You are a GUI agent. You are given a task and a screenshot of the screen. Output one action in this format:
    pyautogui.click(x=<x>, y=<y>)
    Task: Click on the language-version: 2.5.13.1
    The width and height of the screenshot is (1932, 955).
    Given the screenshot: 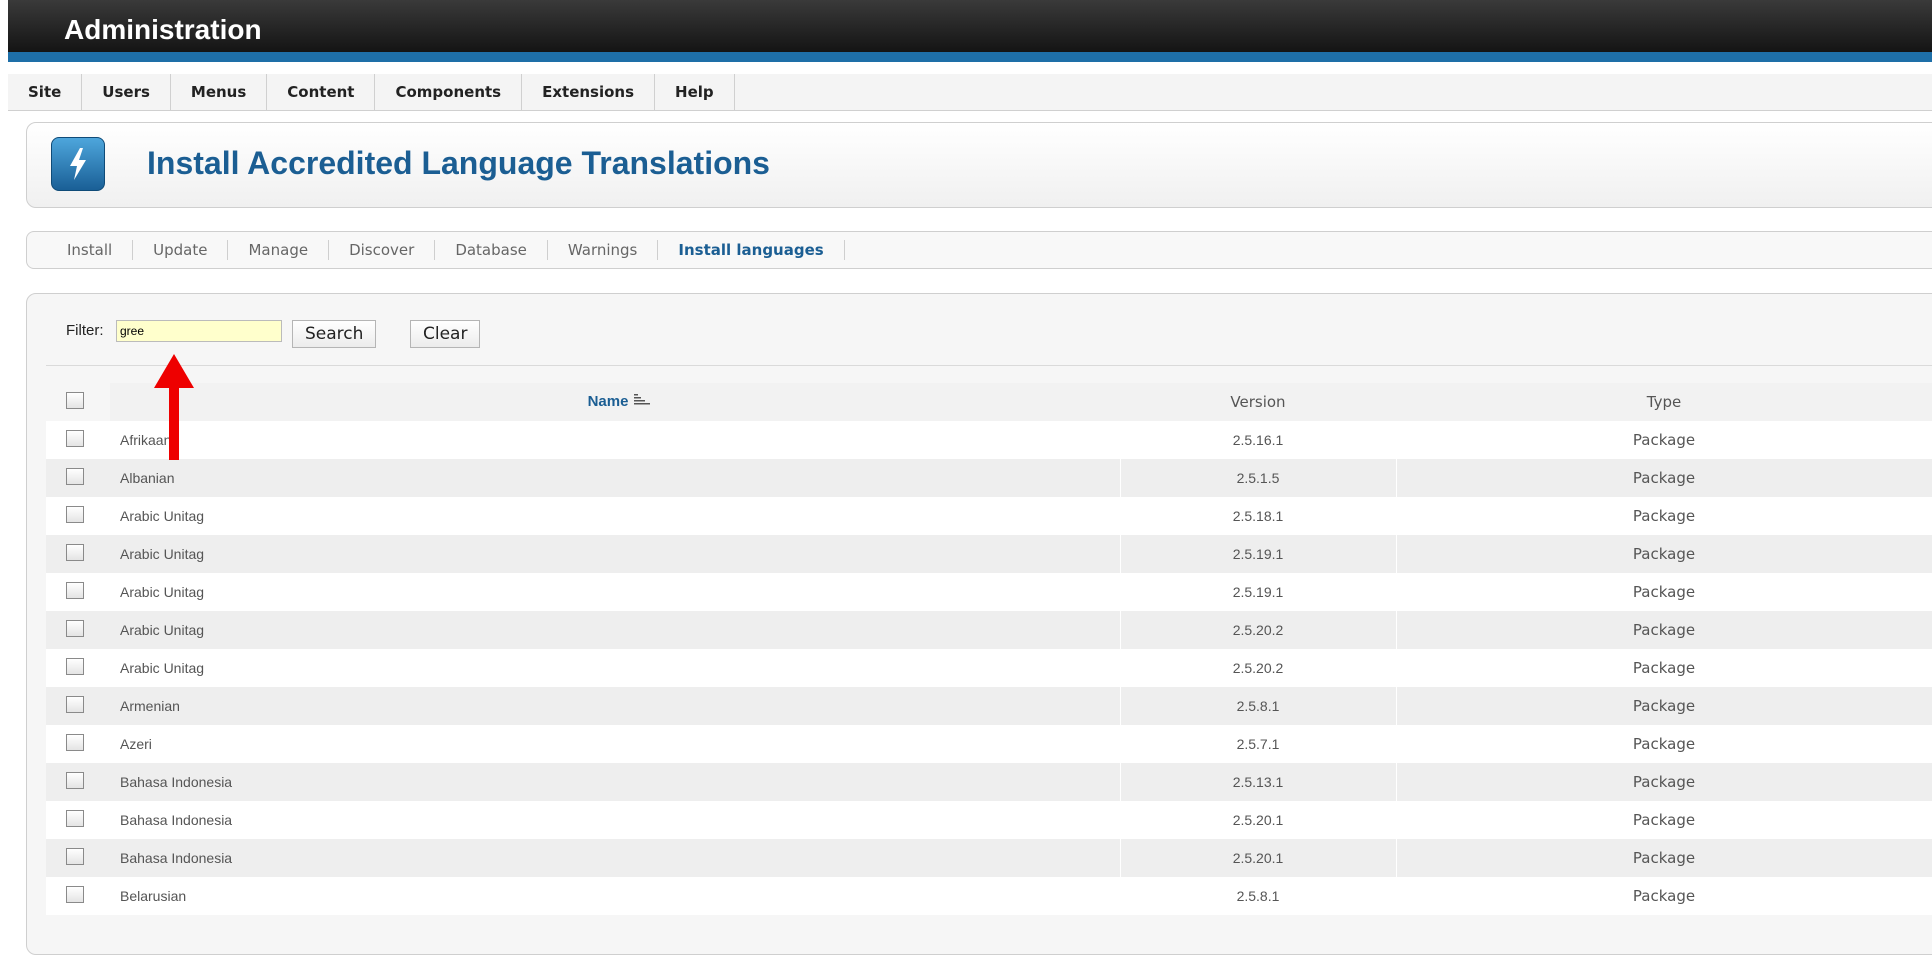 What is the action you would take?
    pyautogui.click(x=1258, y=782)
    